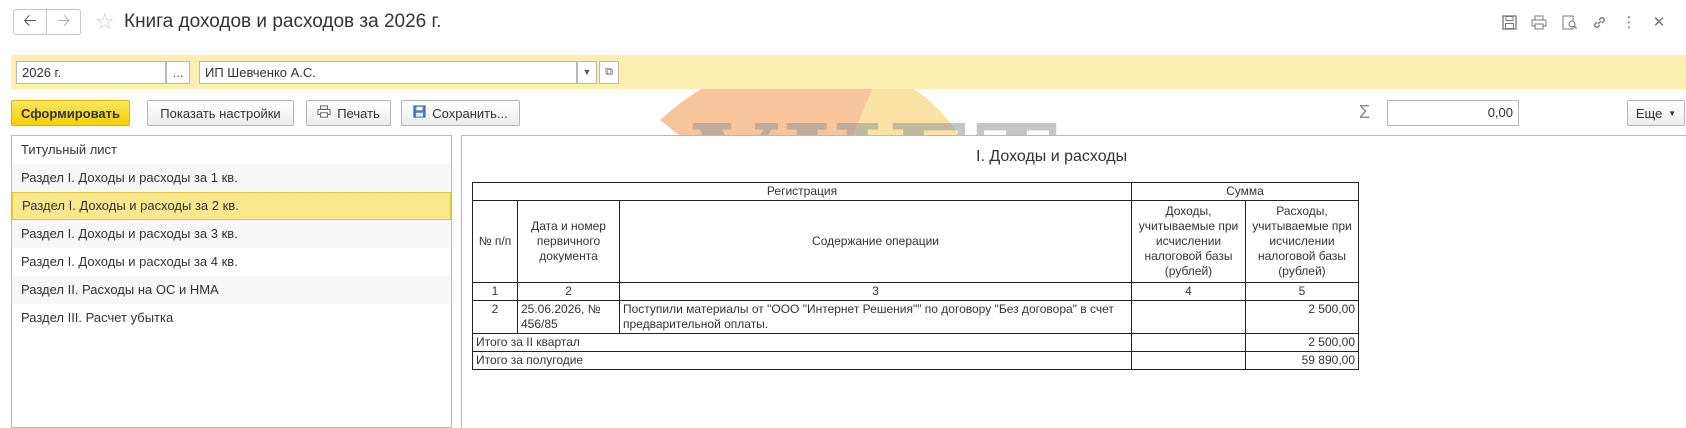  What do you see at coordinates (1302, 360) in the screenshot?
I see `total-expense: 59 890,00` at bounding box center [1302, 360].